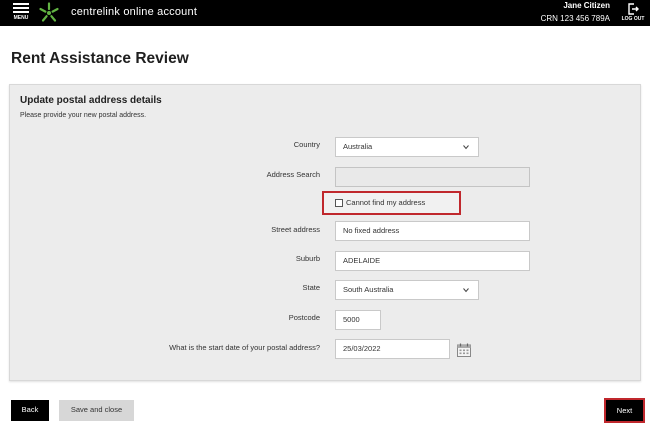 The height and width of the screenshot is (428, 650). I want to click on country-select: Australia, so click(407, 147).